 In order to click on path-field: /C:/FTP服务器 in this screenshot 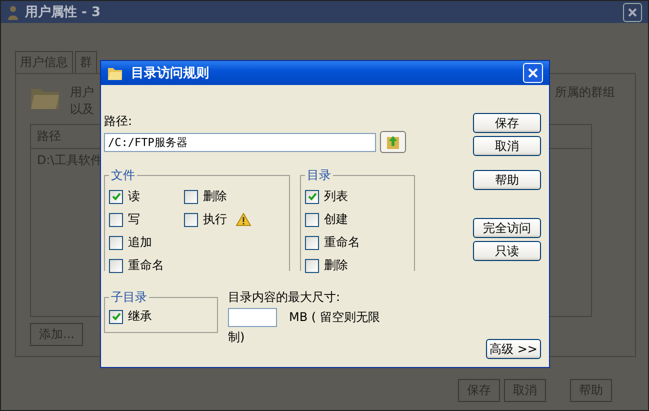, I will do `click(240, 142)`.